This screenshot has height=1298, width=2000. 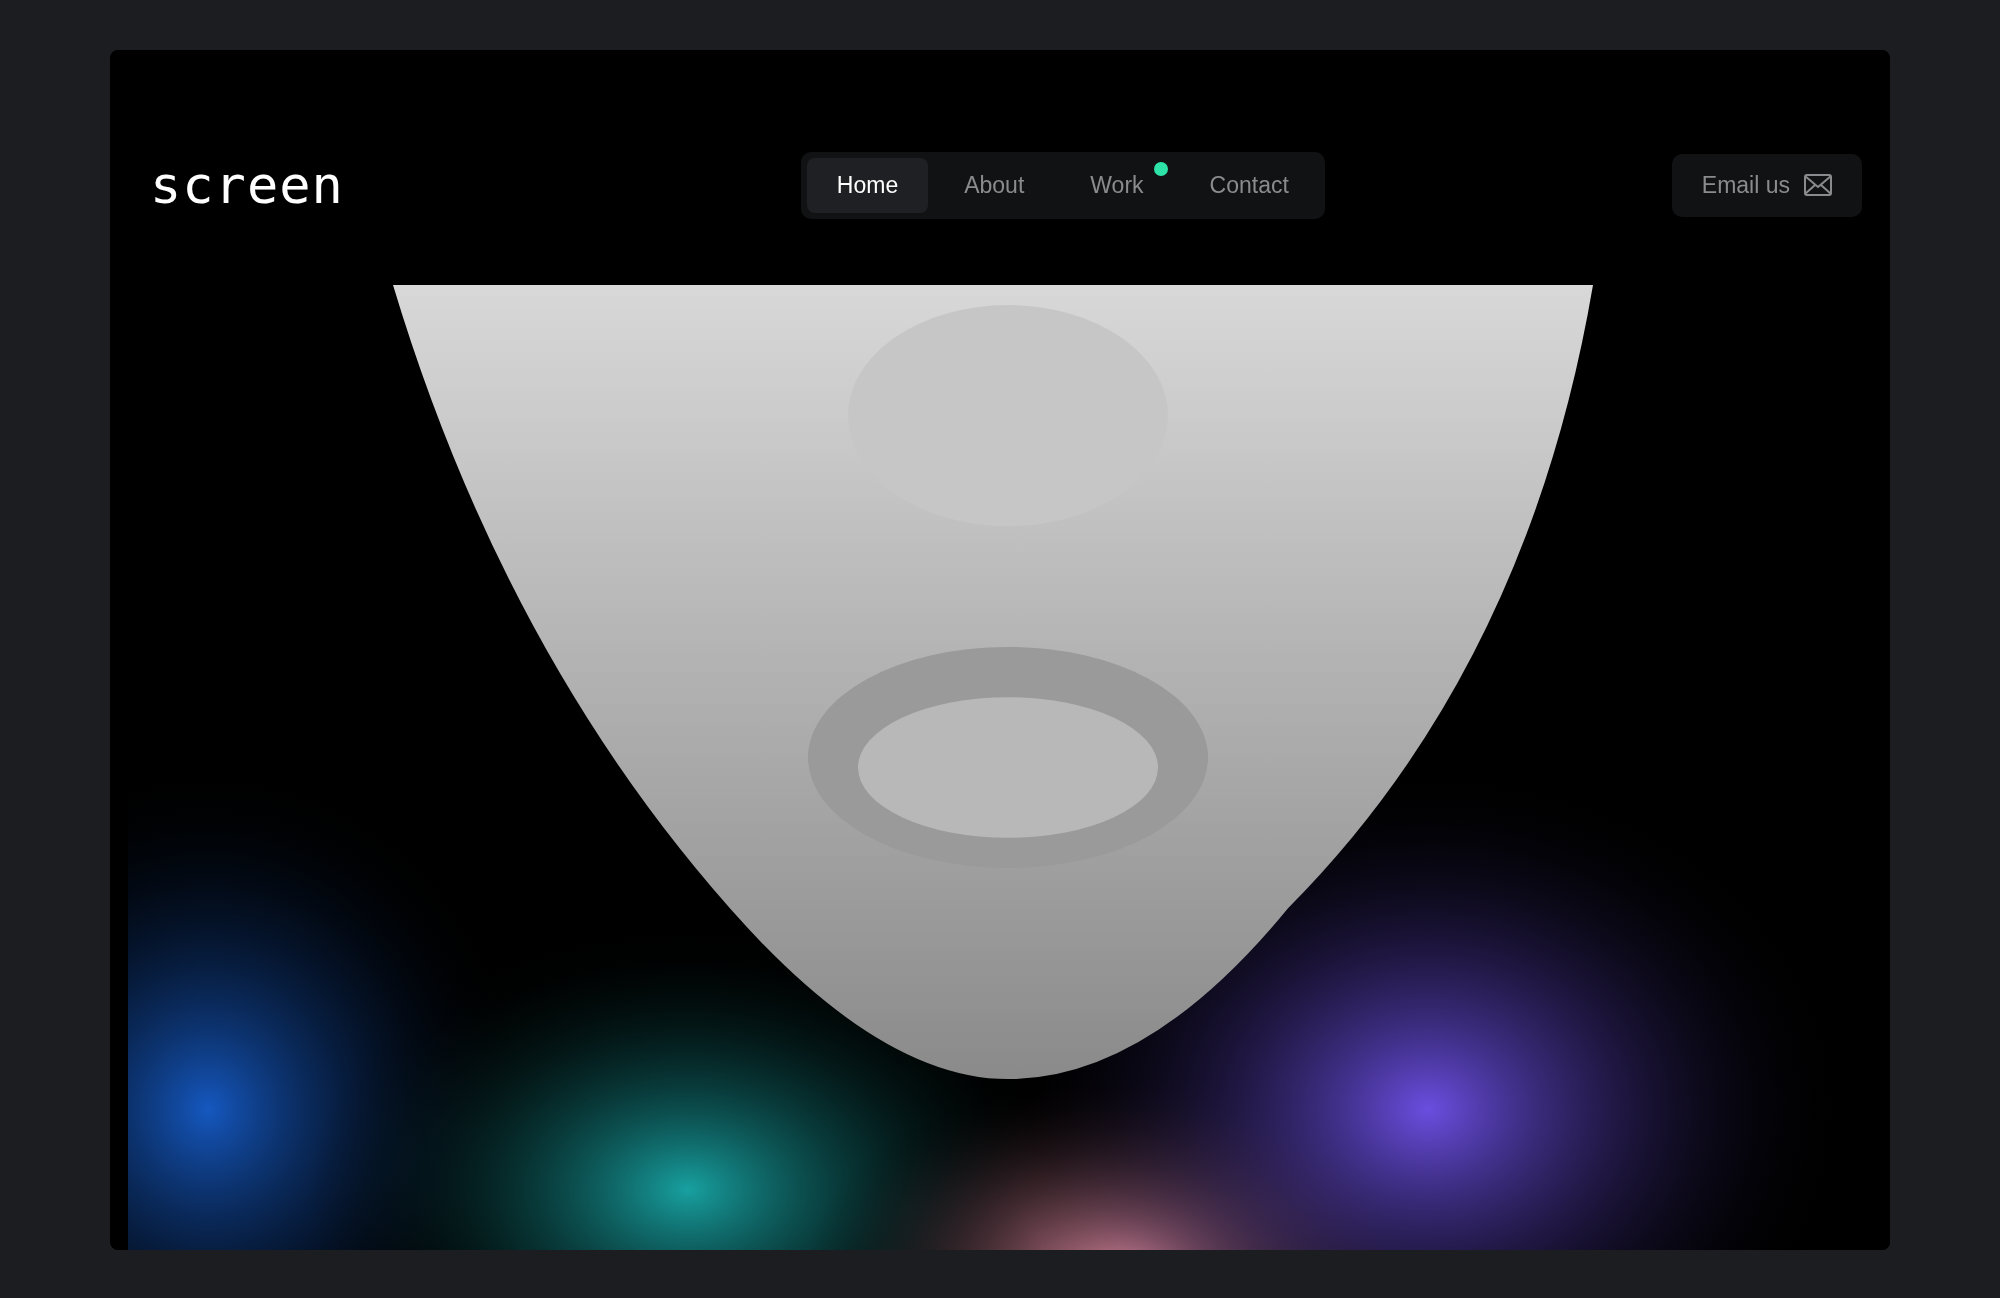 What do you see at coordinates (1818, 185) in the screenshot?
I see `mail-icon` at bounding box center [1818, 185].